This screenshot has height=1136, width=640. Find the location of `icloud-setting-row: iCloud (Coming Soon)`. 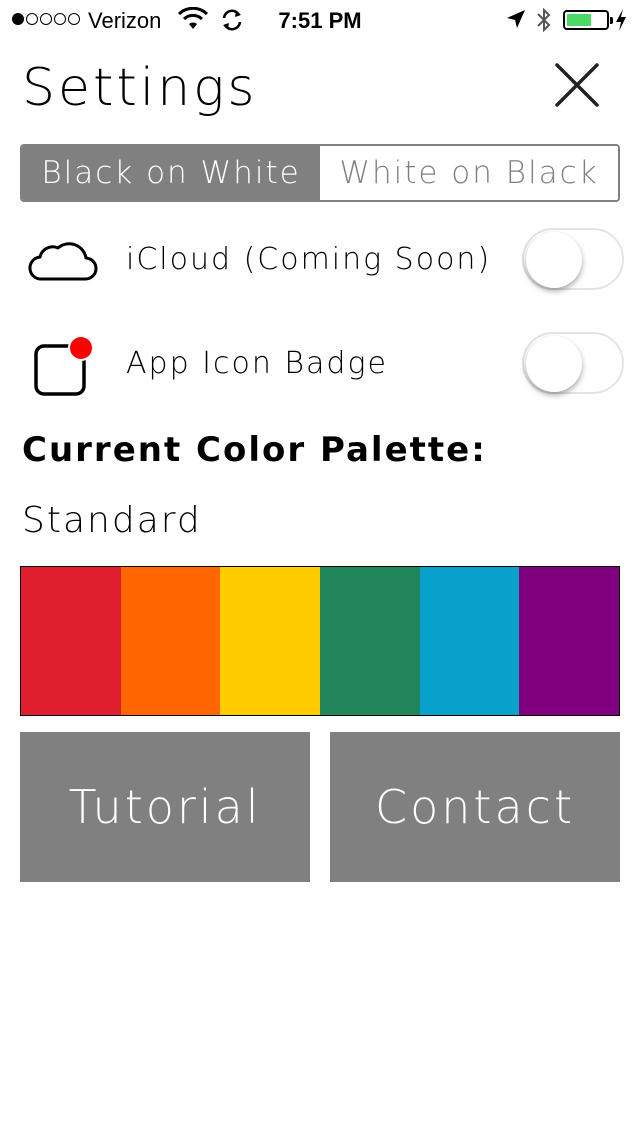

icloud-setting-row: iCloud (Coming Soon) is located at coordinates (320, 261).